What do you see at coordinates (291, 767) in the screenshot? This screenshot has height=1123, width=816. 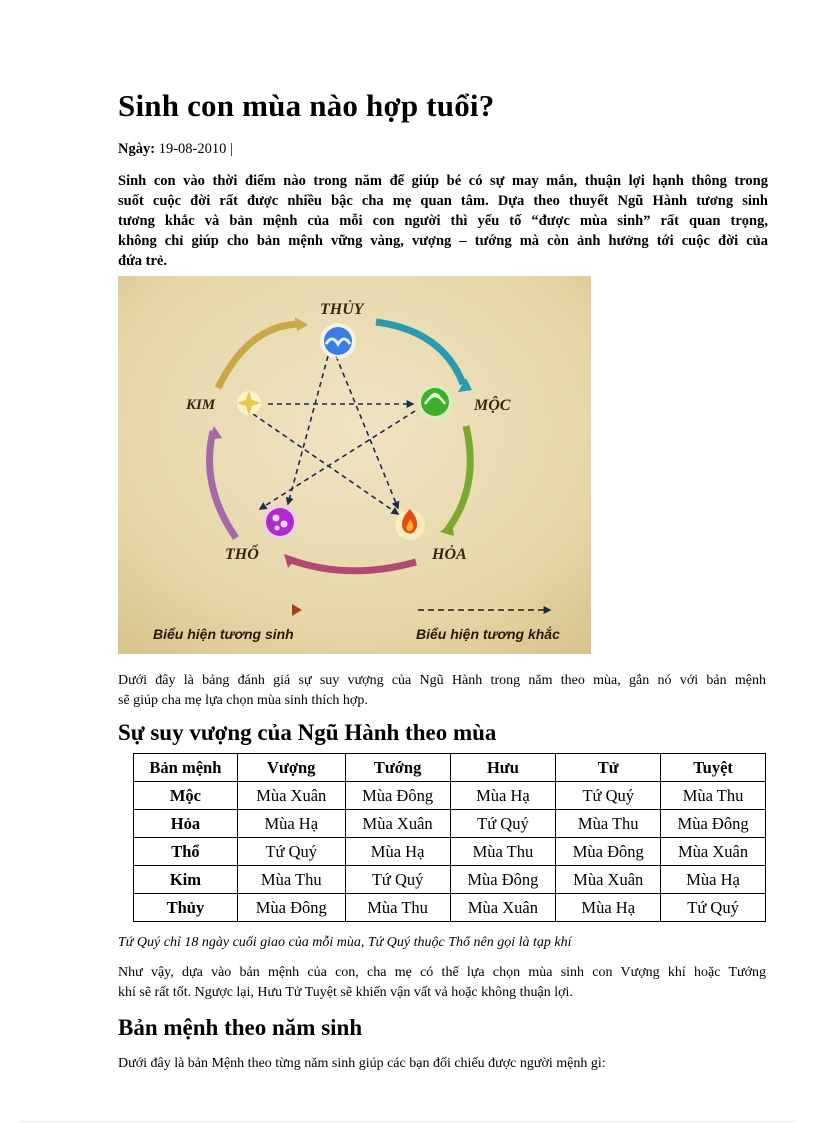 I see `table-header: Vượng` at bounding box center [291, 767].